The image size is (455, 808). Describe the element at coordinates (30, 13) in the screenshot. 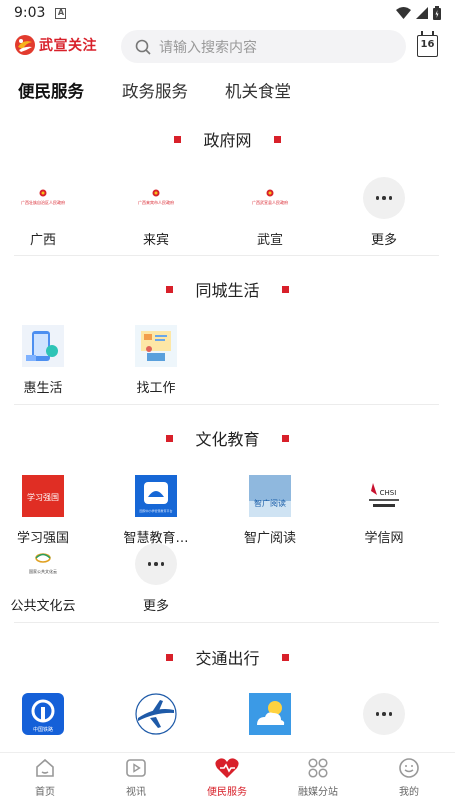

I see `status-time: 9:03` at that location.